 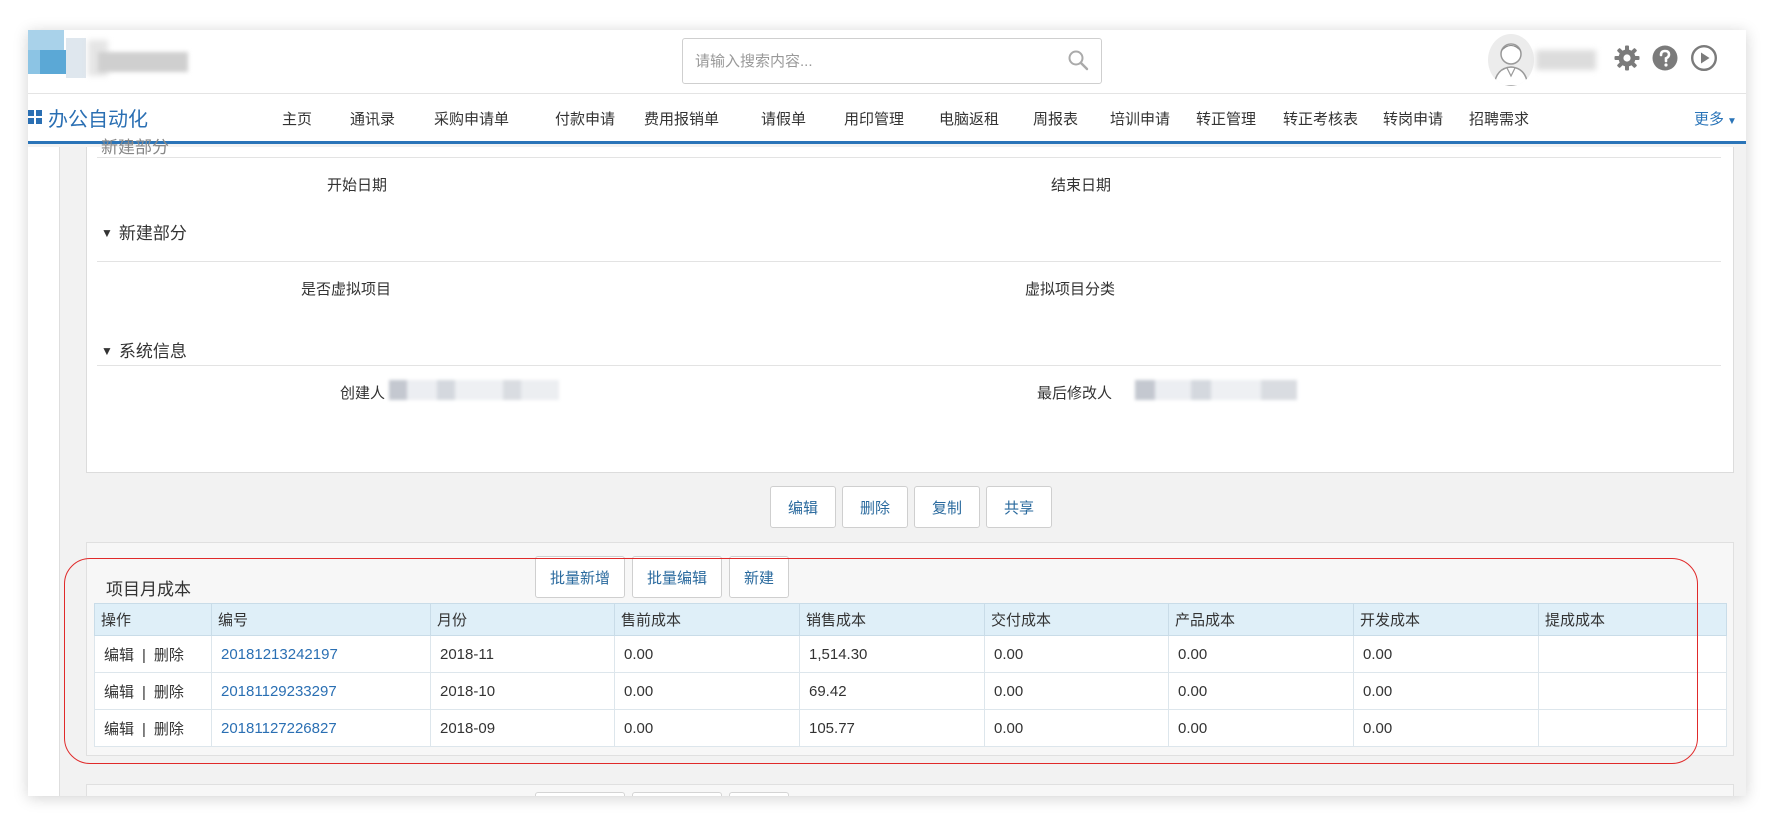 What do you see at coordinates (372, 118) in the screenshot?
I see `nav-item: 通讯录` at bounding box center [372, 118].